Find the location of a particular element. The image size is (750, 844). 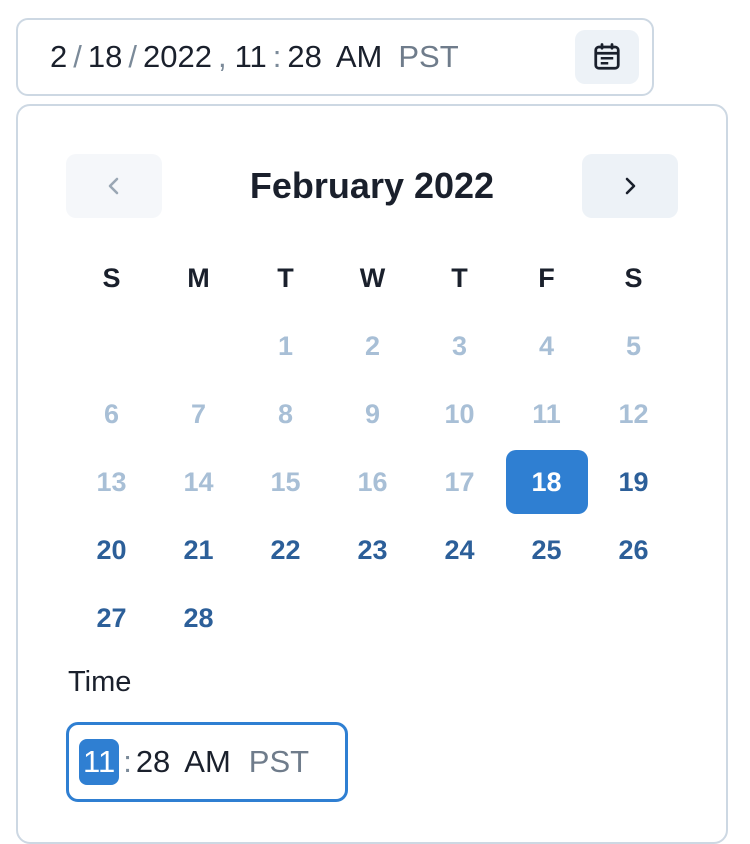

day-label: 23 is located at coordinates (372, 549).